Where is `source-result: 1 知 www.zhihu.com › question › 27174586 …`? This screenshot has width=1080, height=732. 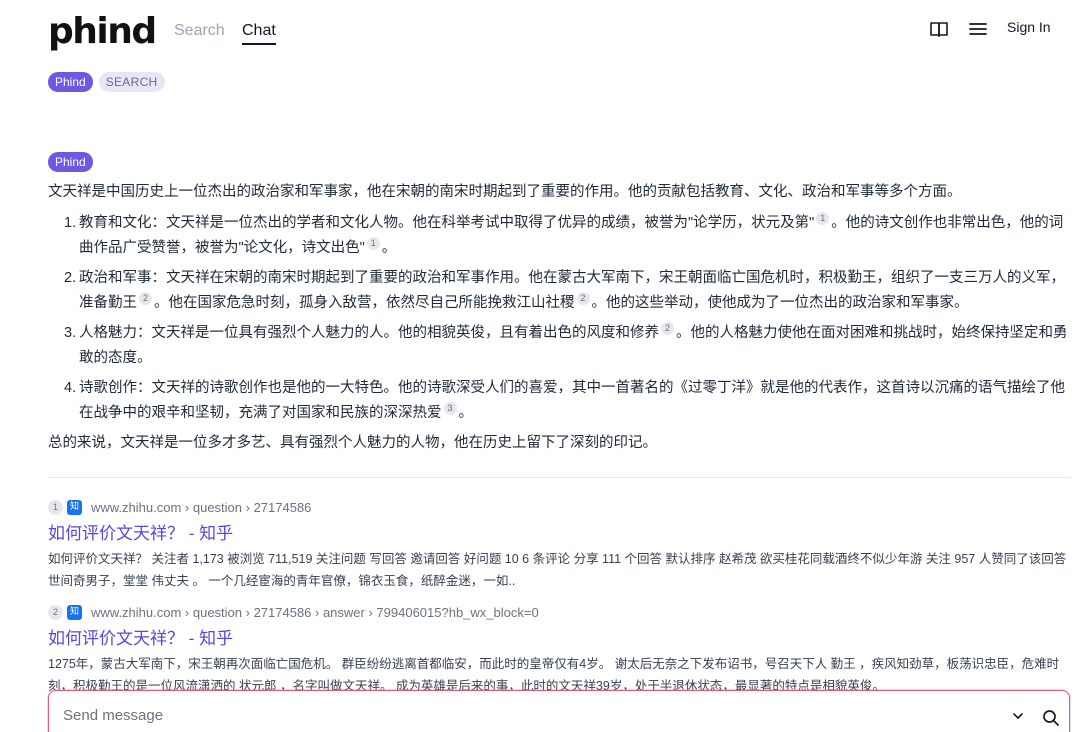 source-result: 1 知 www.zhihu.com › question › 27174586 … is located at coordinates (561, 545).